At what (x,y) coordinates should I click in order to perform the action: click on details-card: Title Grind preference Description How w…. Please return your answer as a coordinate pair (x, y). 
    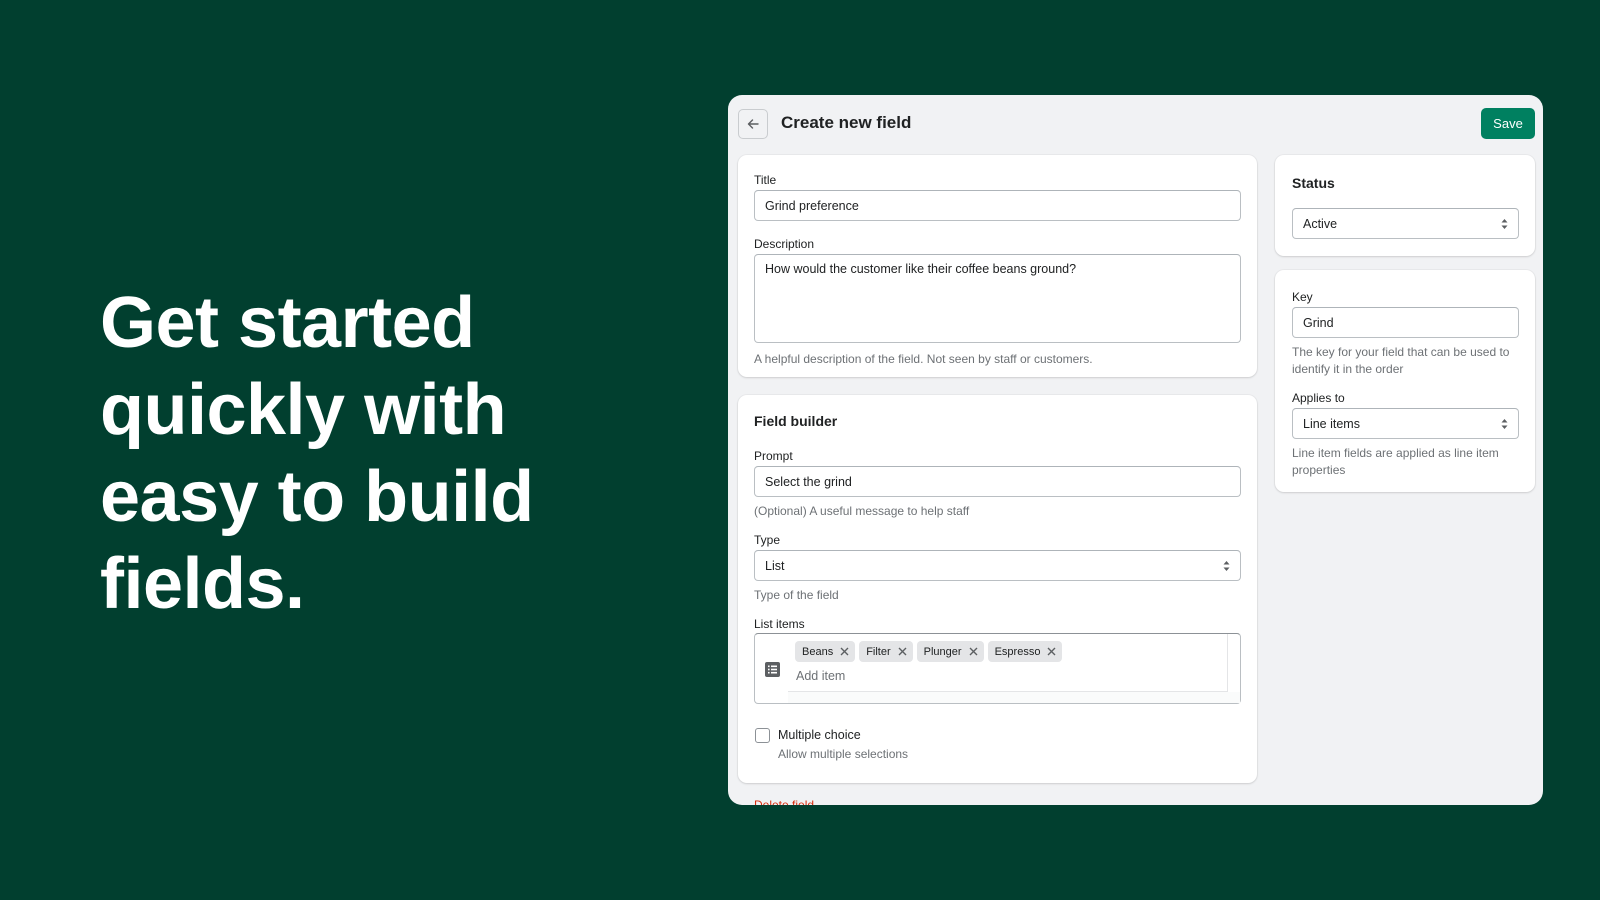
    Looking at the image, I should click on (997, 266).